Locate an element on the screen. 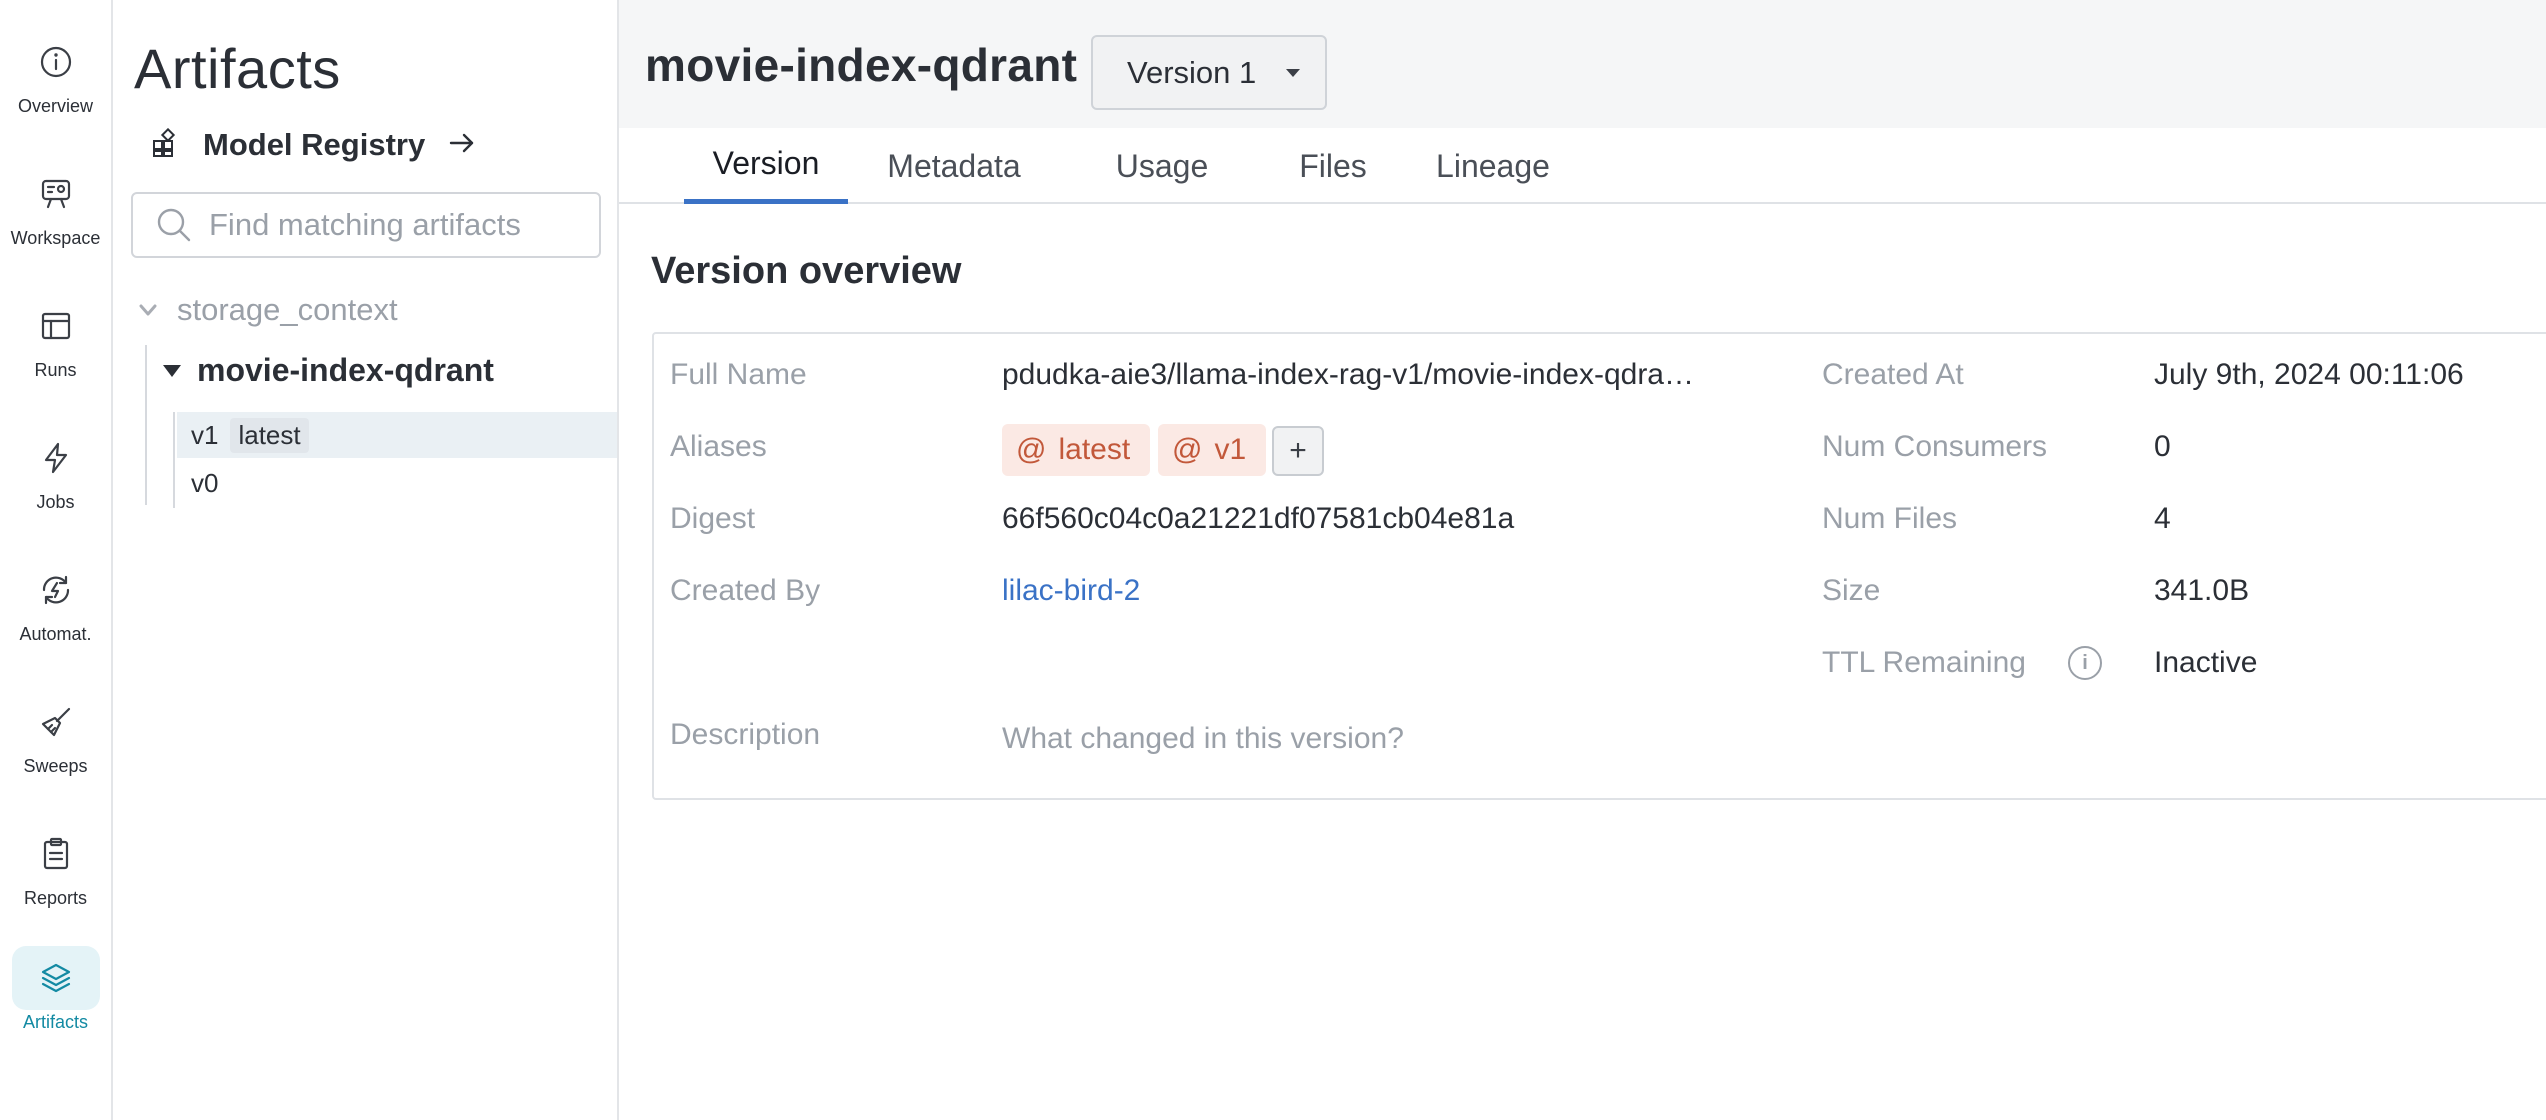  broom-icon is located at coordinates (56, 722).